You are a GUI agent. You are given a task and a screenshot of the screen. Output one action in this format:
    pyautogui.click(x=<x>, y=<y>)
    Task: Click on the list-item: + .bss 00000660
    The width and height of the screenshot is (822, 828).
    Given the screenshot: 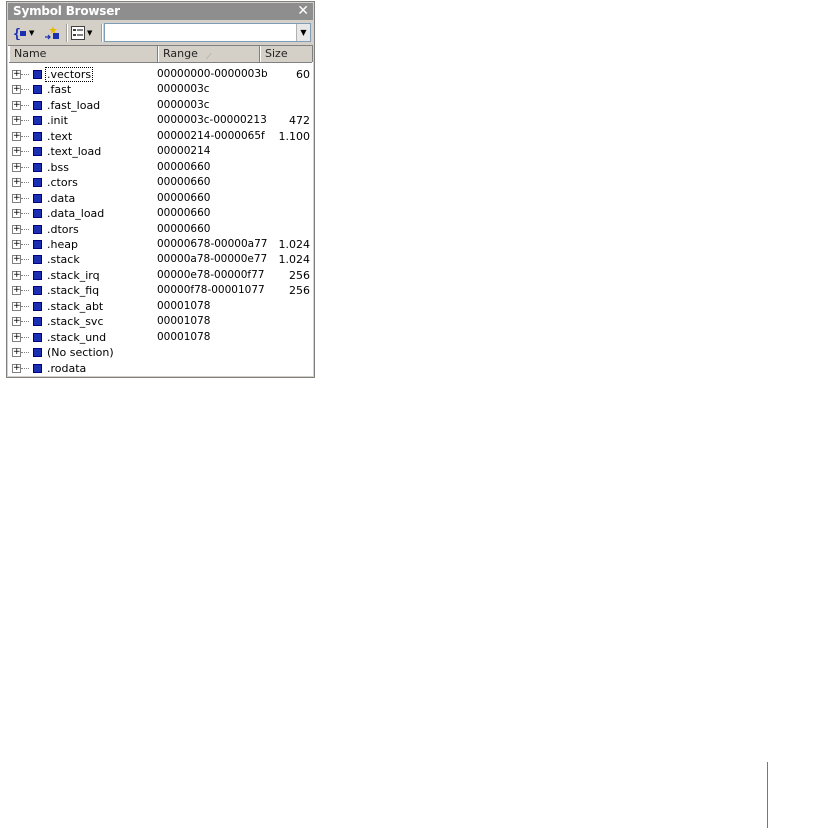 What is the action you would take?
    pyautogui.click(x=160, y=167)
    